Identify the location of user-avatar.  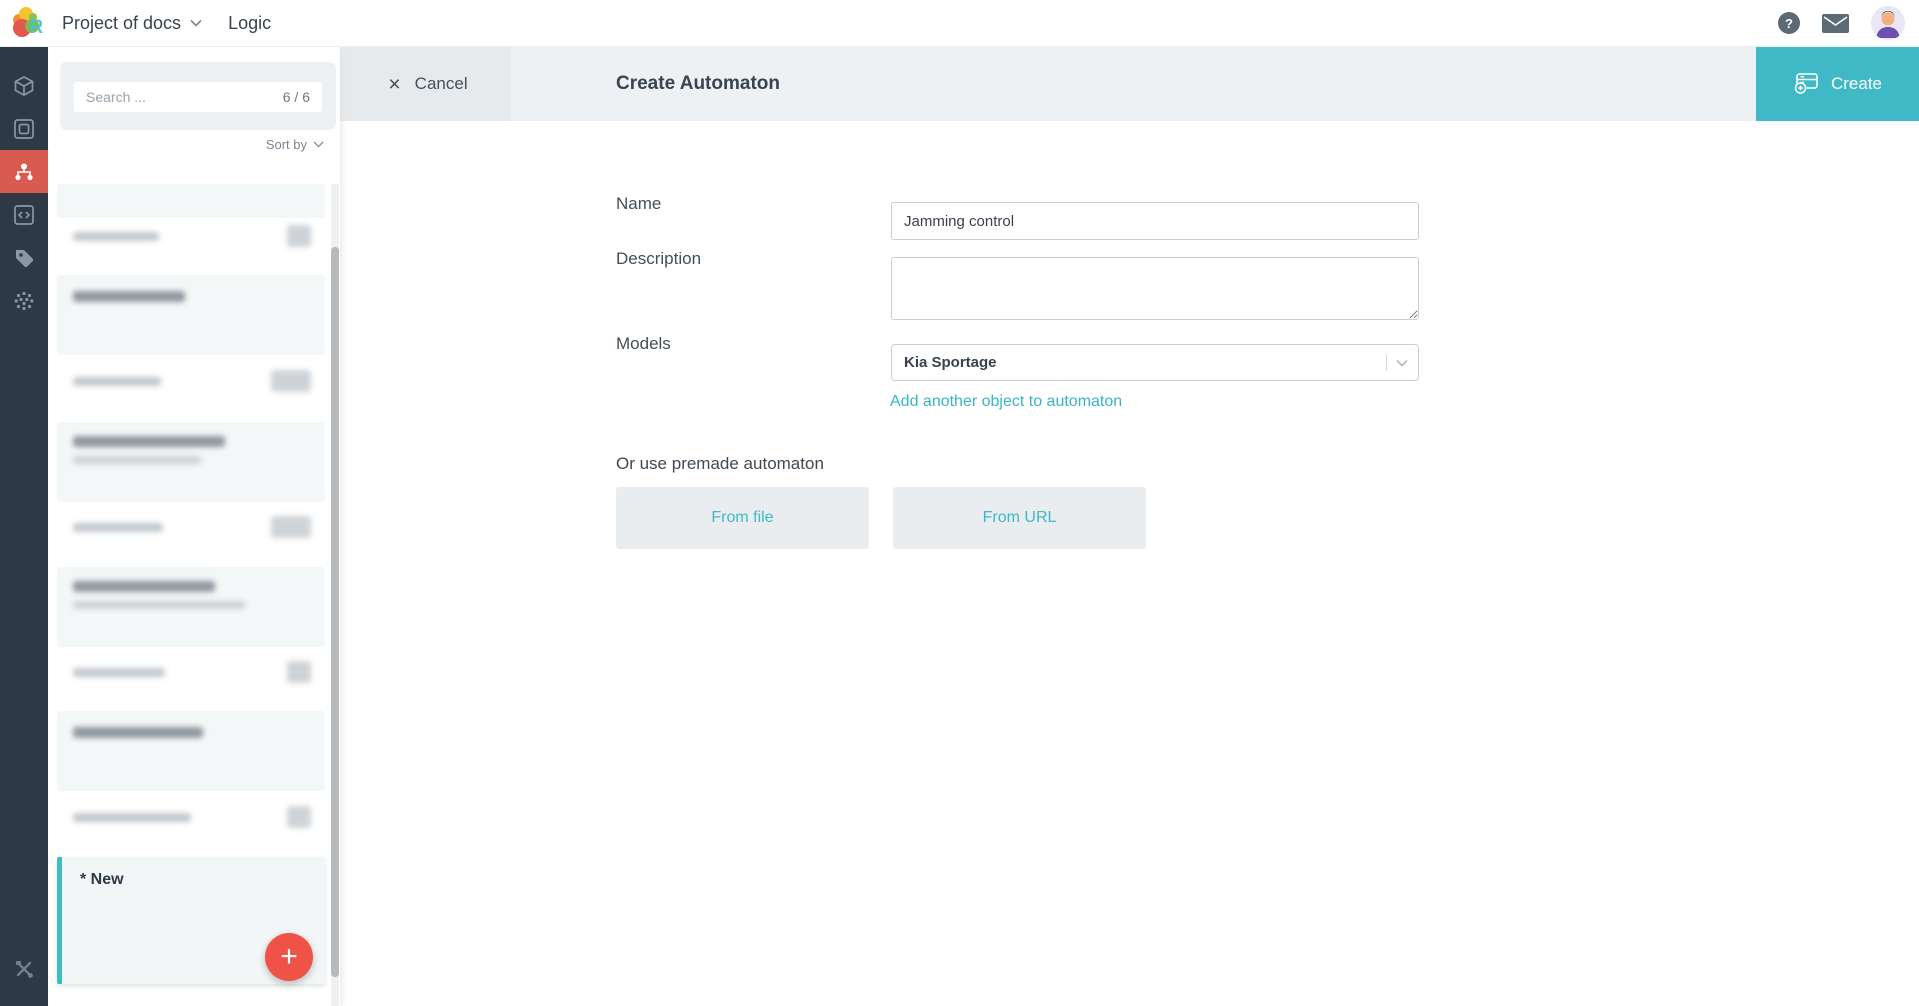
(1888, 23).